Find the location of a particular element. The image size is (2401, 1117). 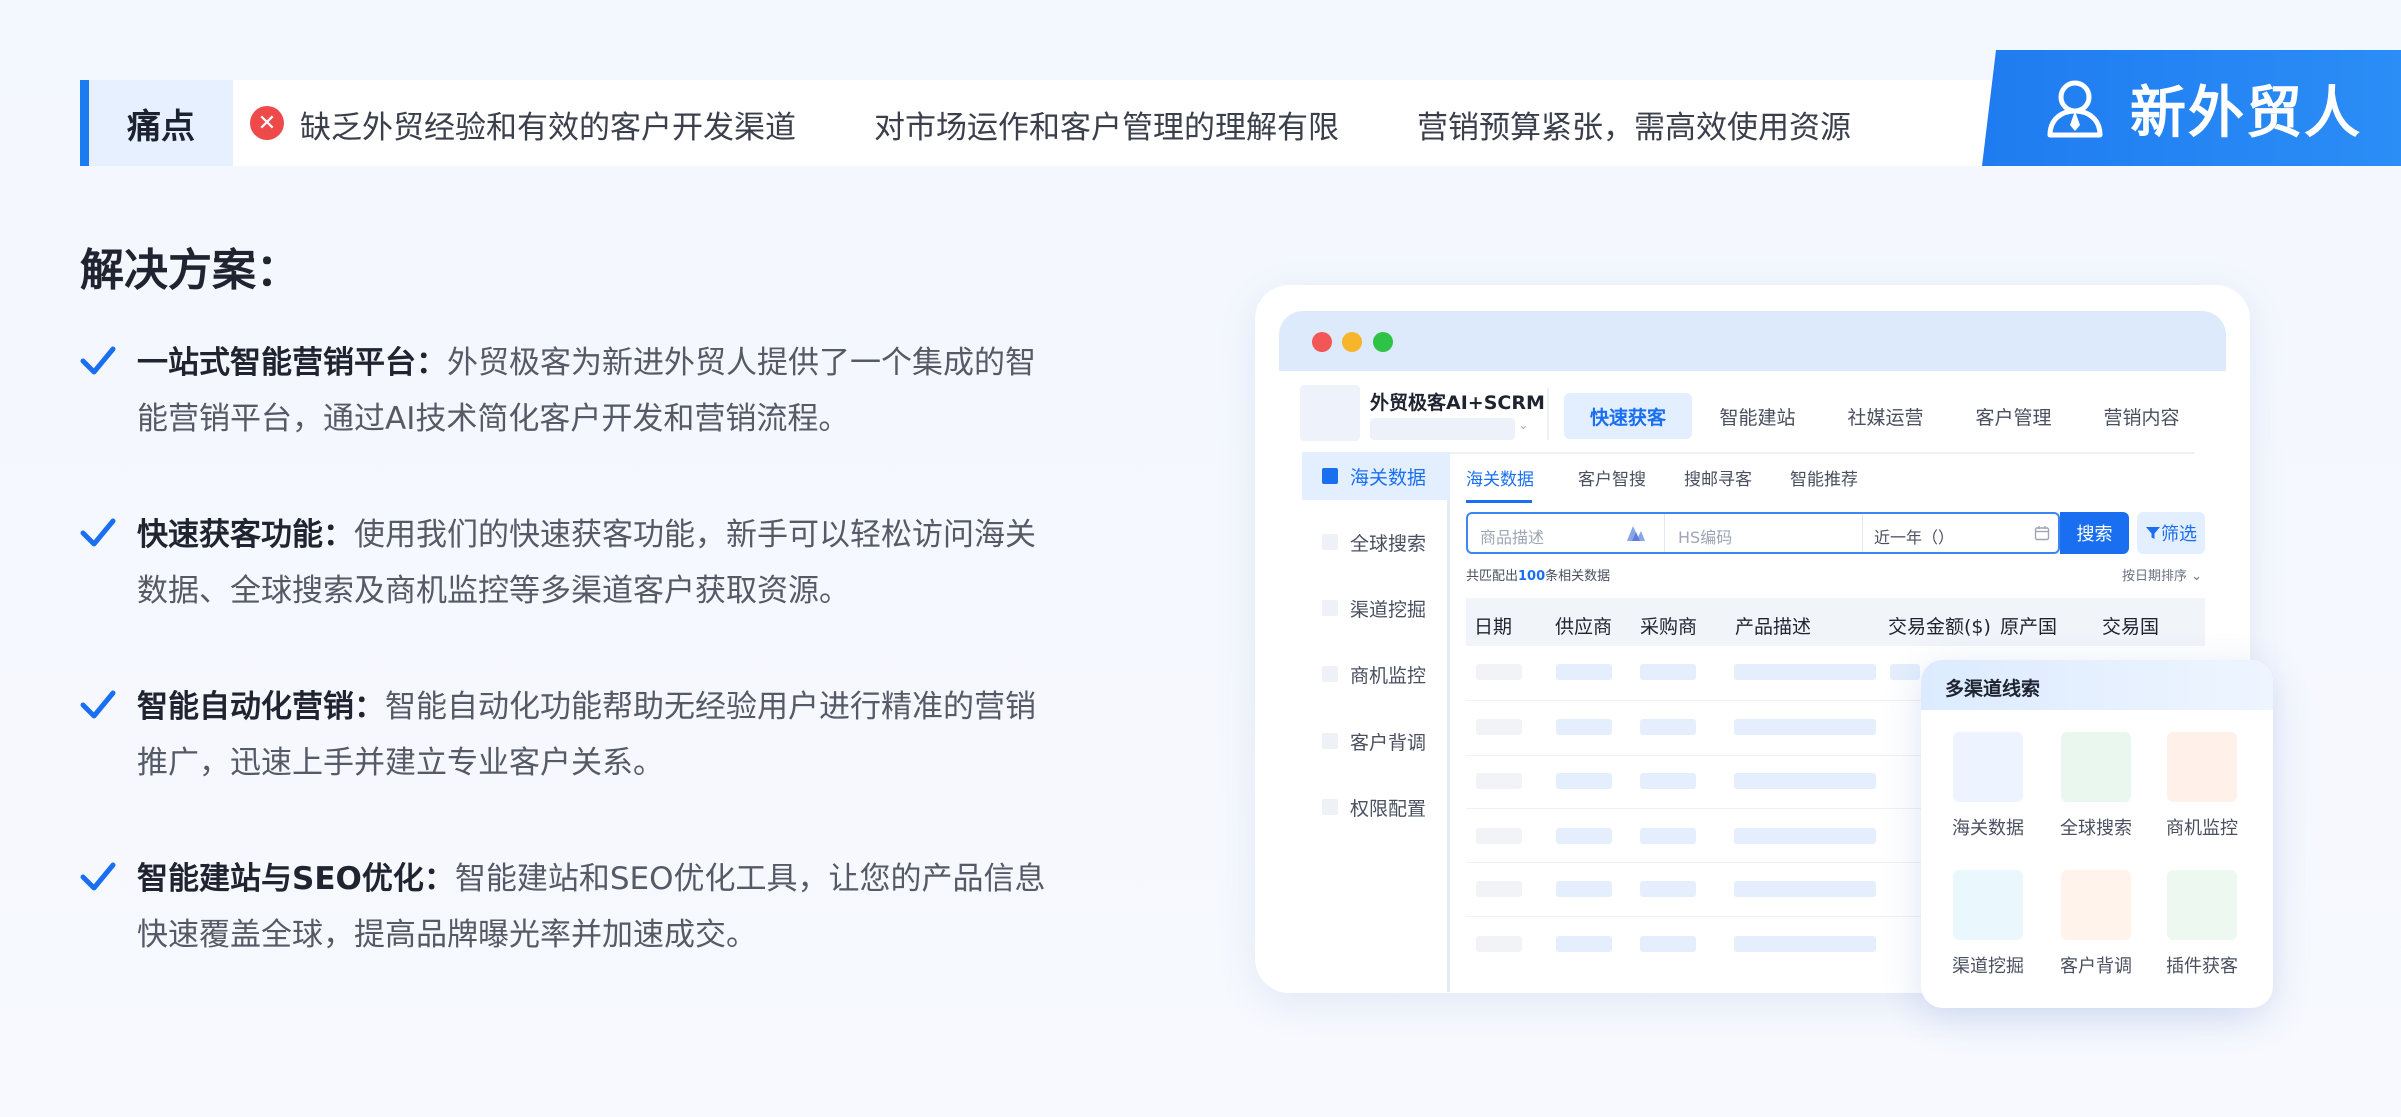

match-count: 100 is located at coordinates (1532, 576).